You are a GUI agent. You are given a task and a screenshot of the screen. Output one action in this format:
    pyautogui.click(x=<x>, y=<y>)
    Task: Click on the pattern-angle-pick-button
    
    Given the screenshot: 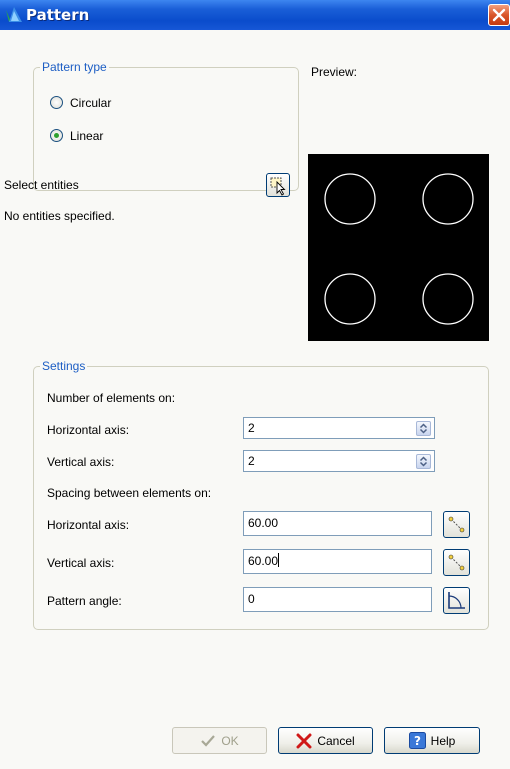 What is the action you would take?
    pyautogui.click(x=456, y=600)
    